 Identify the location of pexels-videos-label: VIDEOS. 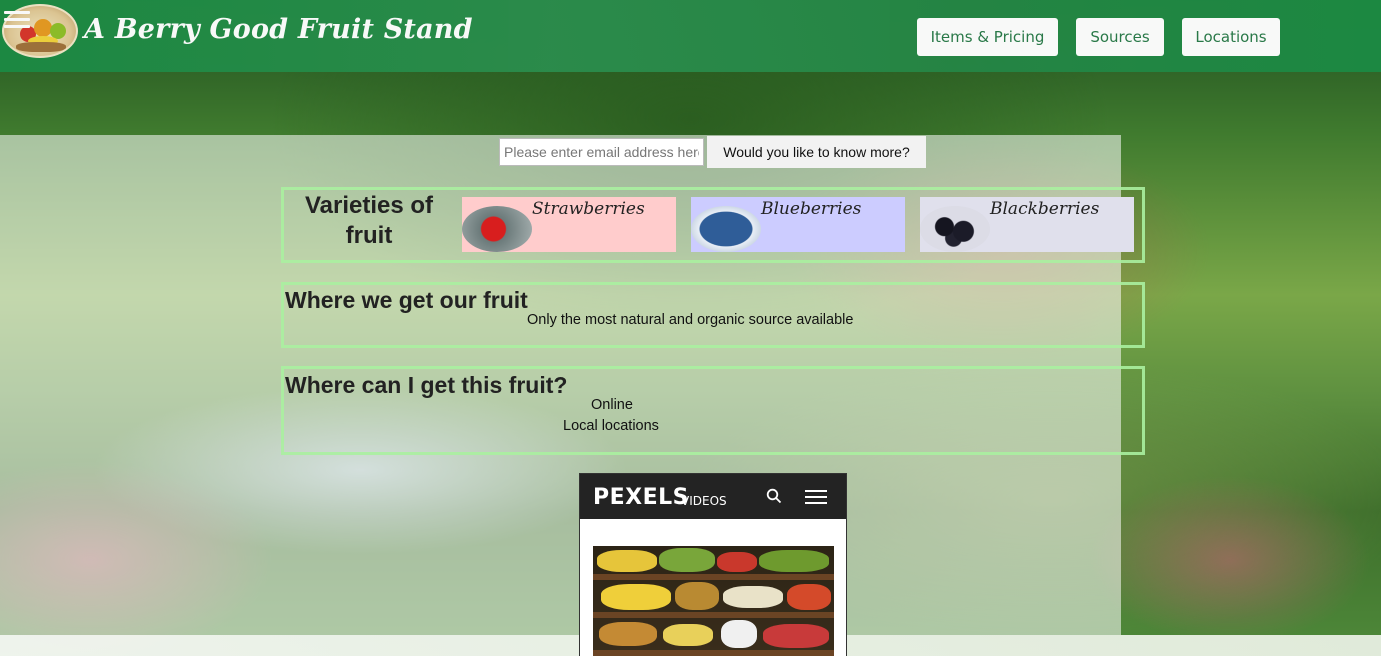
(704, 501).